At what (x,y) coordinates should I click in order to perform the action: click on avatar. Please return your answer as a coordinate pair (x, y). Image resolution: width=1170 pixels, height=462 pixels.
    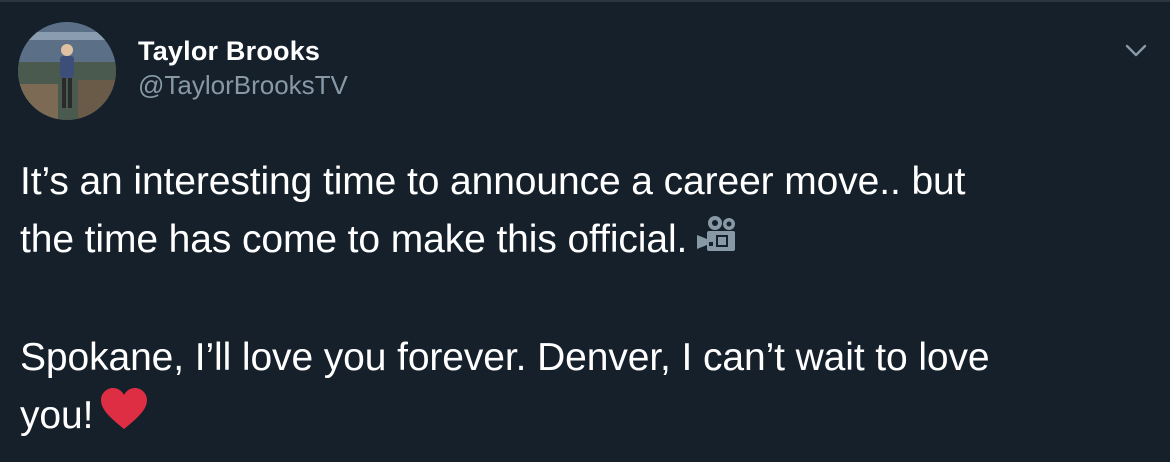
    Looking at the image, I should click on (67, 71).